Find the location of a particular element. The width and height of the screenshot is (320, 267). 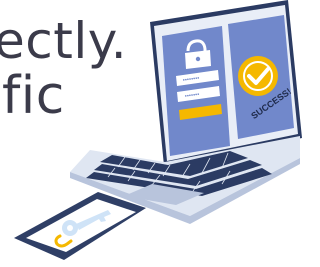

phone is located at coordinates (80, 226).